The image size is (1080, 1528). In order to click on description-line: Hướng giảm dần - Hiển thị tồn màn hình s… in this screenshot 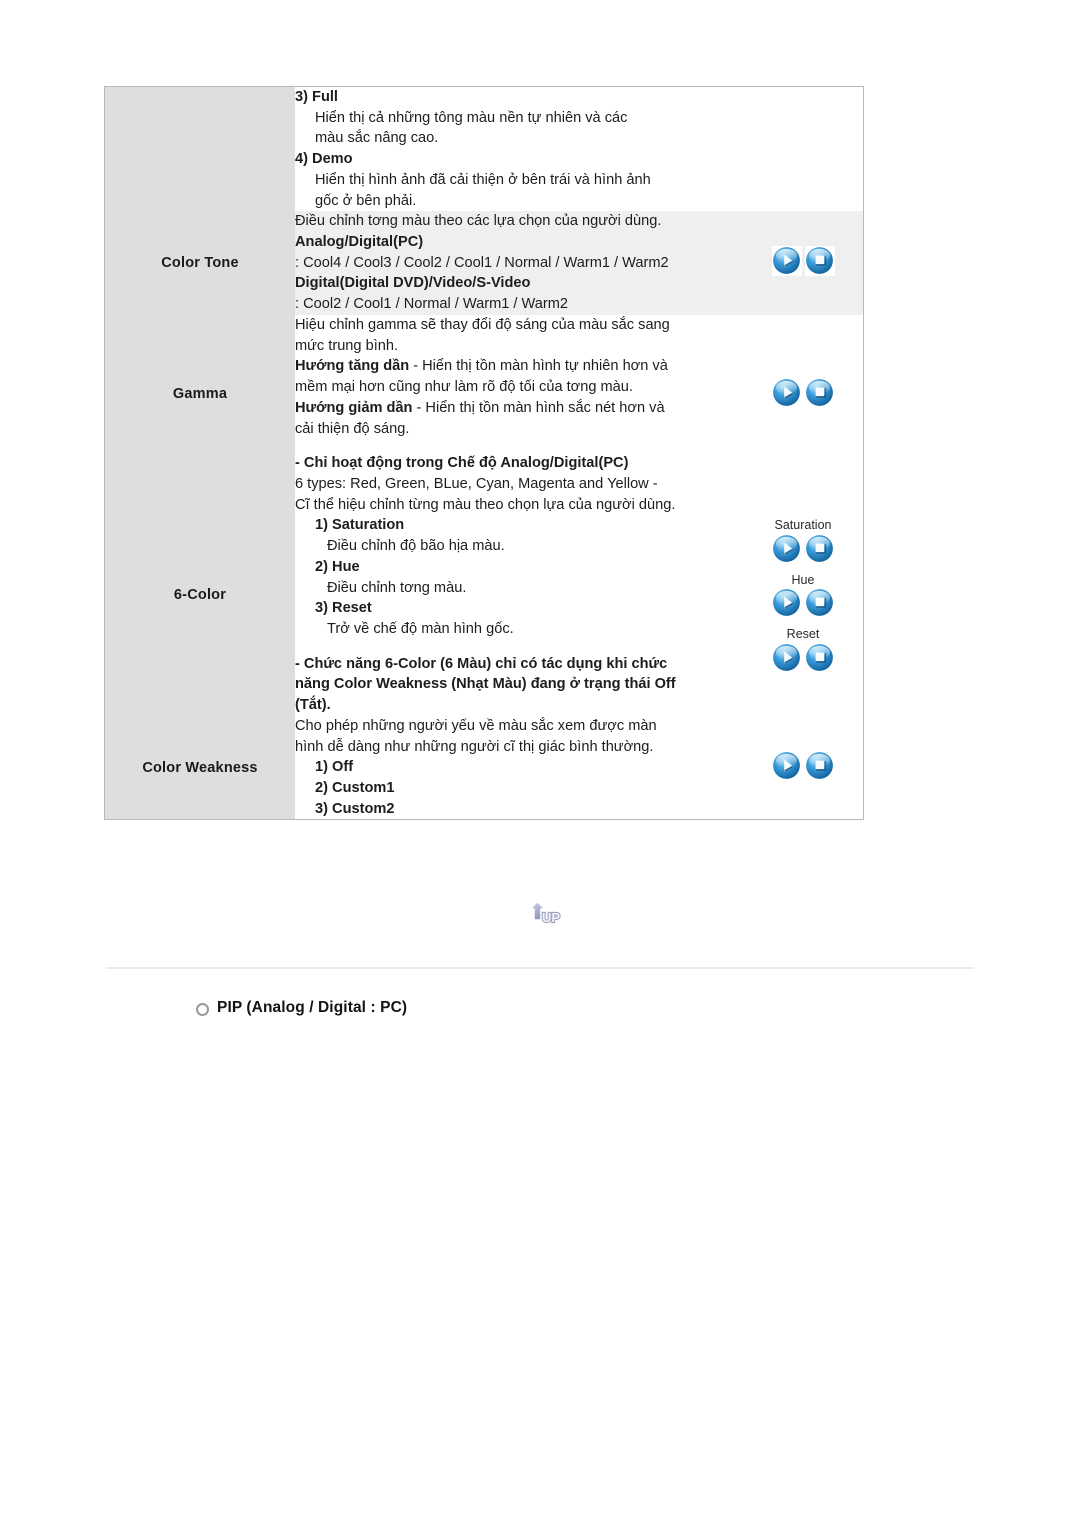, I will do `click(480, 407)`.